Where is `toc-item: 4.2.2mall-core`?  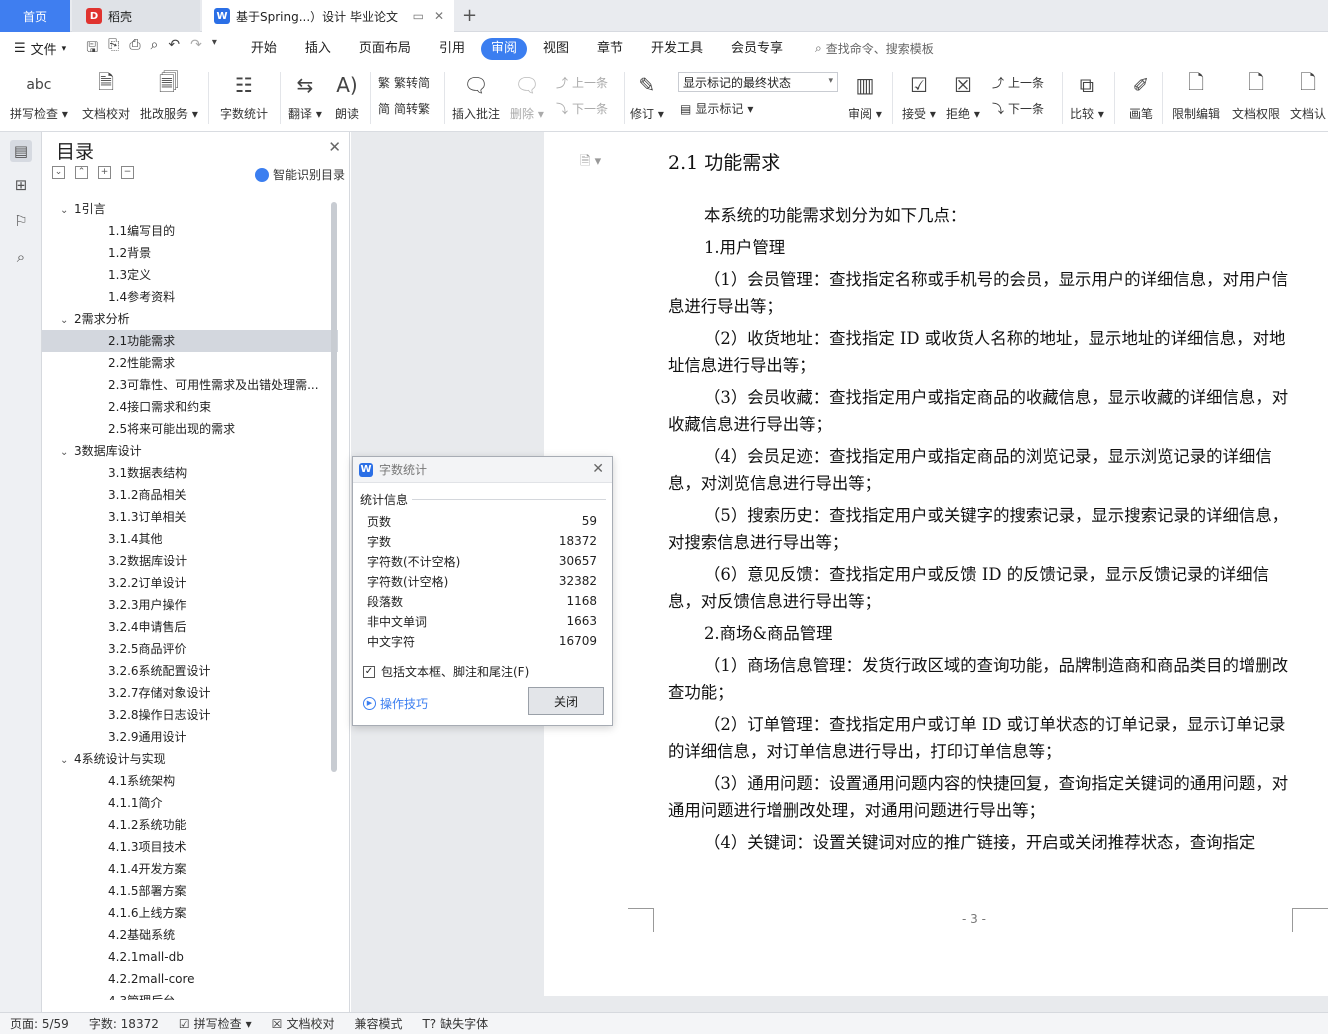 toc-item: 4.2.2mall-core is located at coordinates (190, 979).